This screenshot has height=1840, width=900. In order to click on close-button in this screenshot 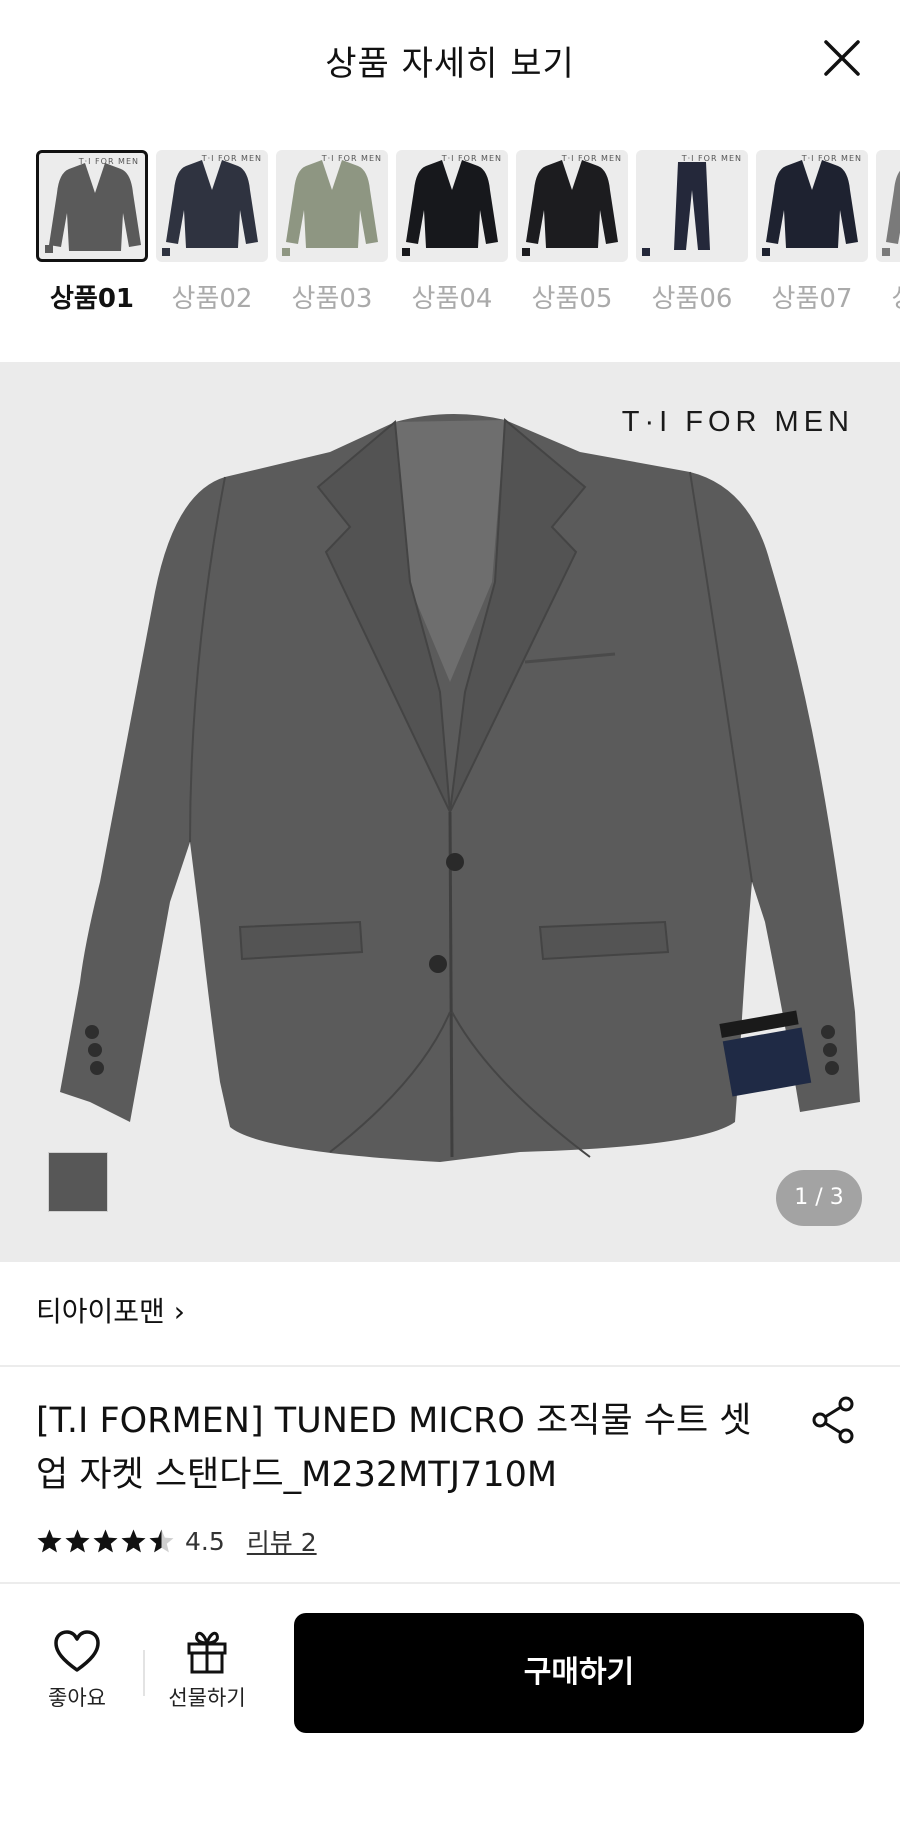, I will do `click(842, 58)`.